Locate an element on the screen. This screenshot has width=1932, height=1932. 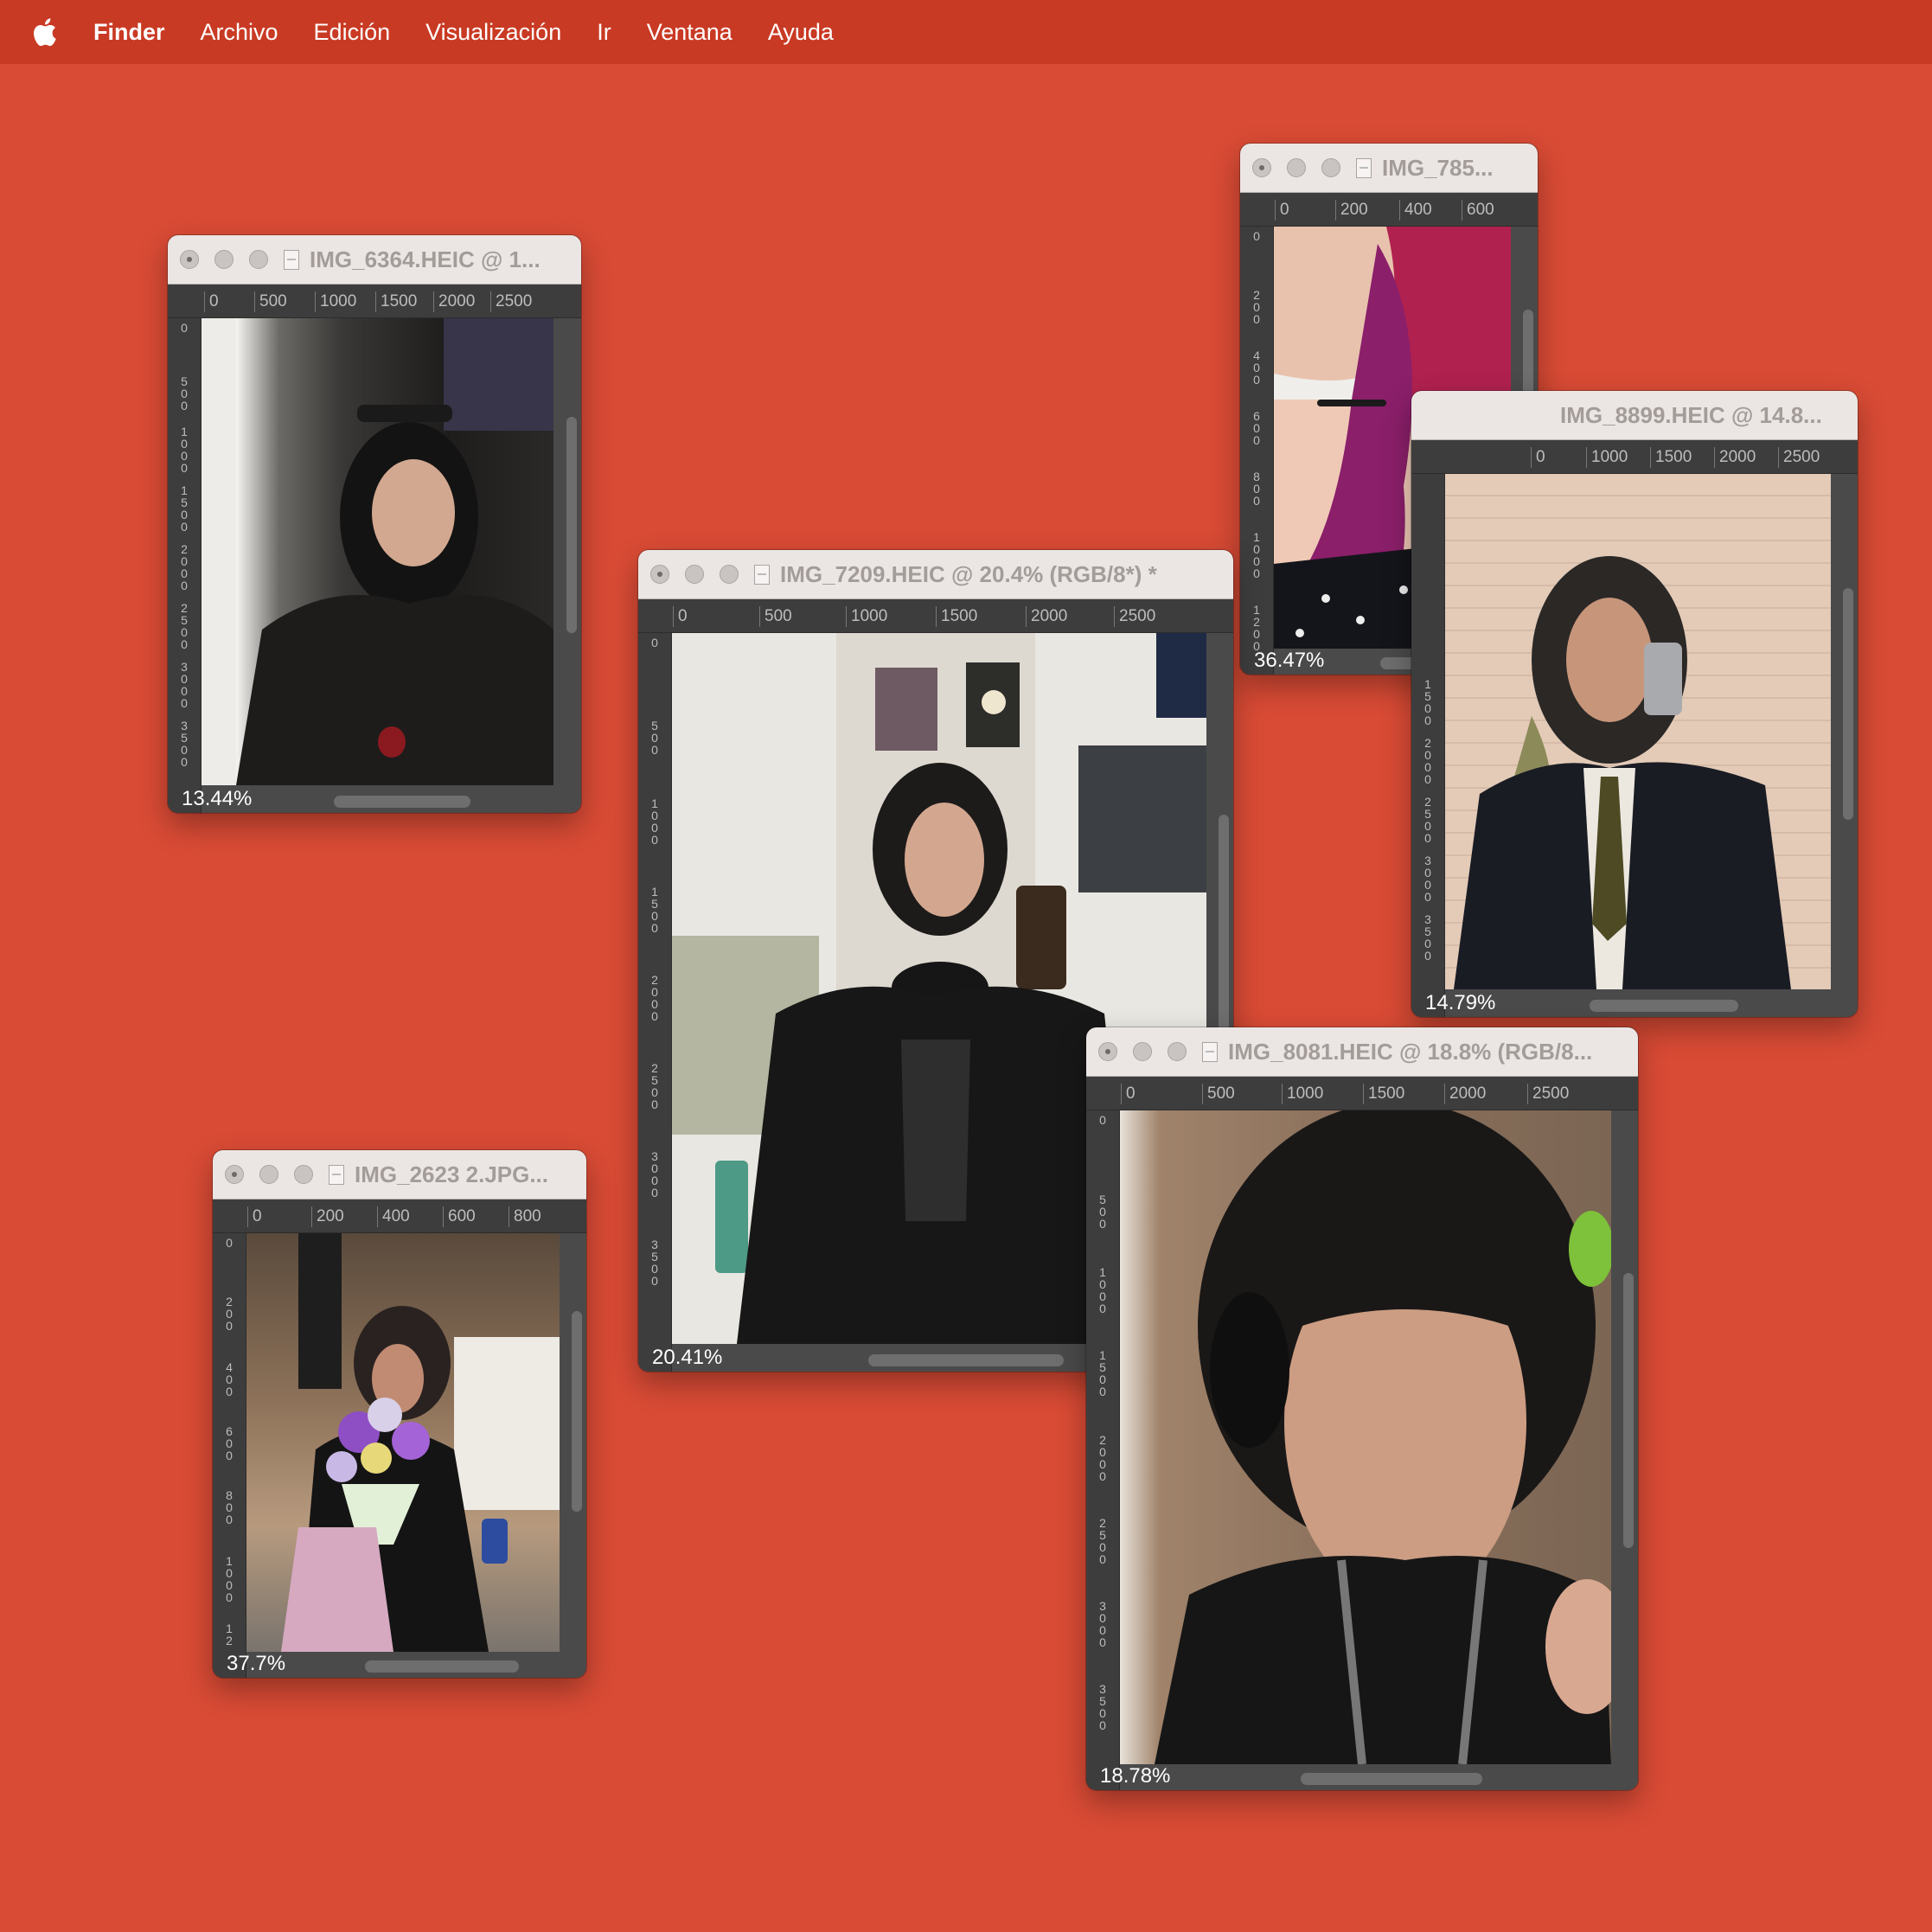
photo-suit-mirror-selfie is located at coordinates (1622, 772).